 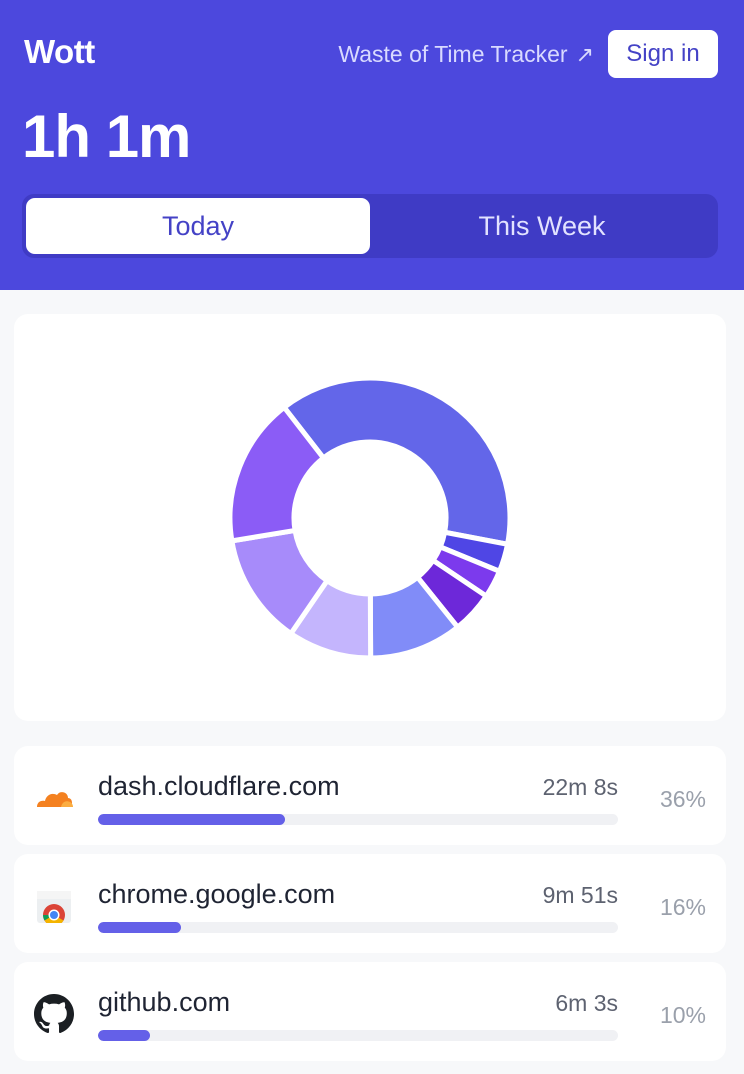 What do you see at coordinates (198, 226) in the screenshot?
I see `tab-today: Today` at bounding box center [198, 226].